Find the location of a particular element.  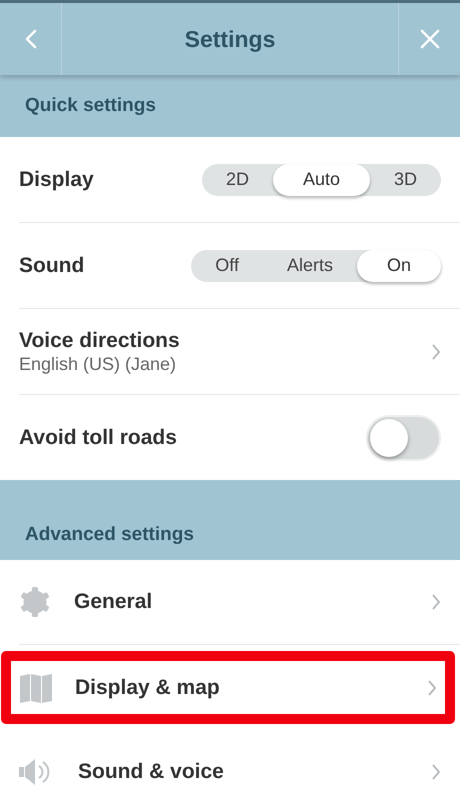

setting-label: Sound is located at coordinates (51, 266).